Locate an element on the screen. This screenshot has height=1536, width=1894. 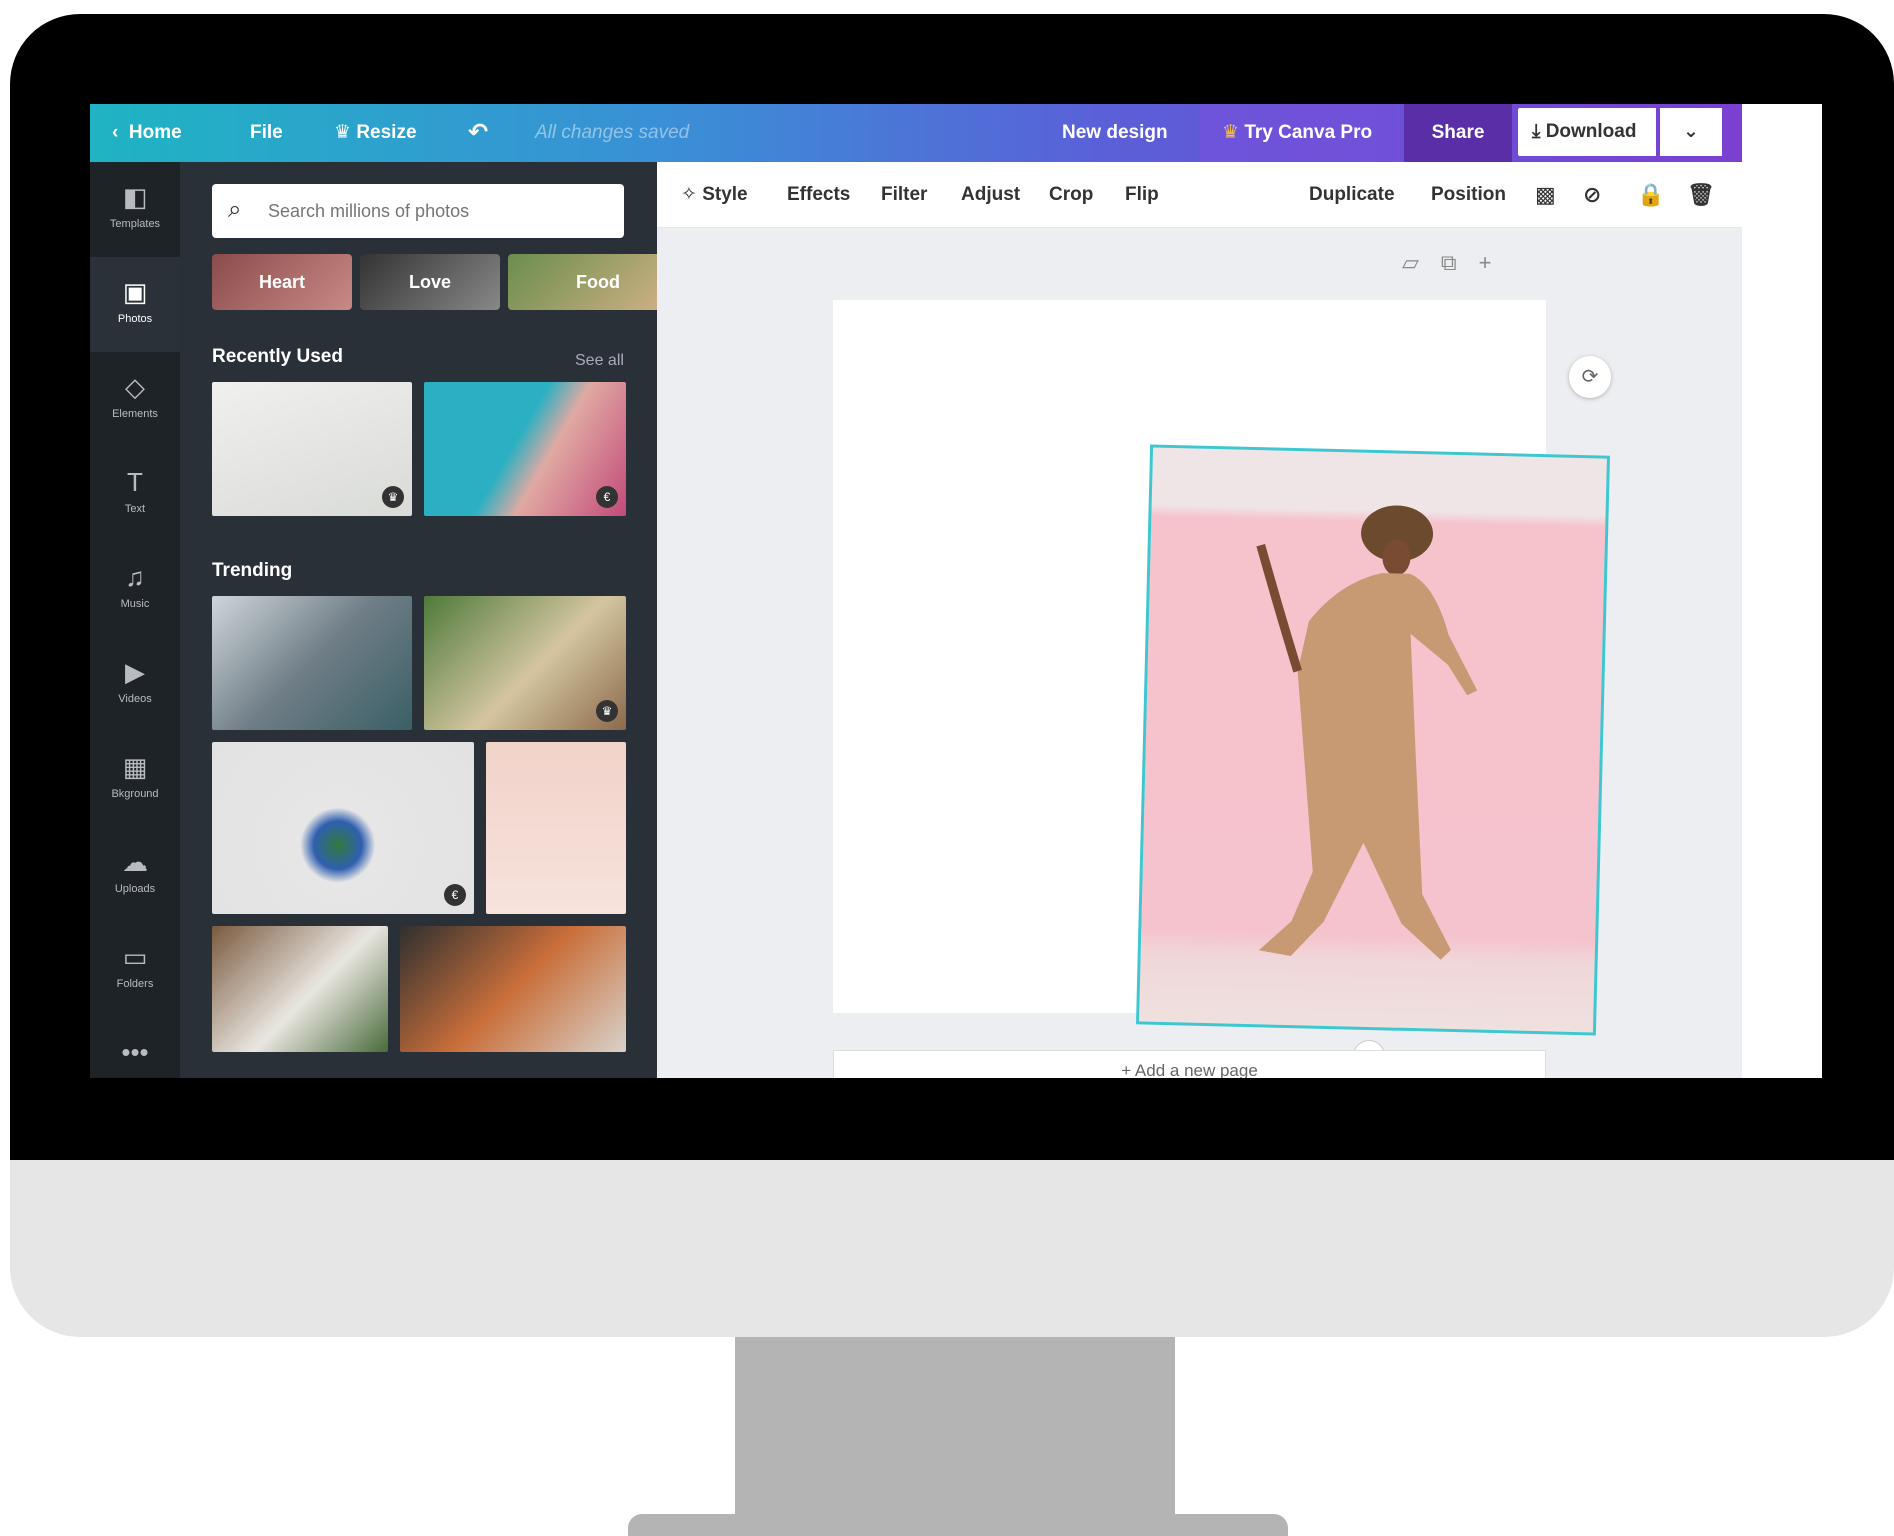
rail-item-more: ••• is located at coordinates (135, 1047).